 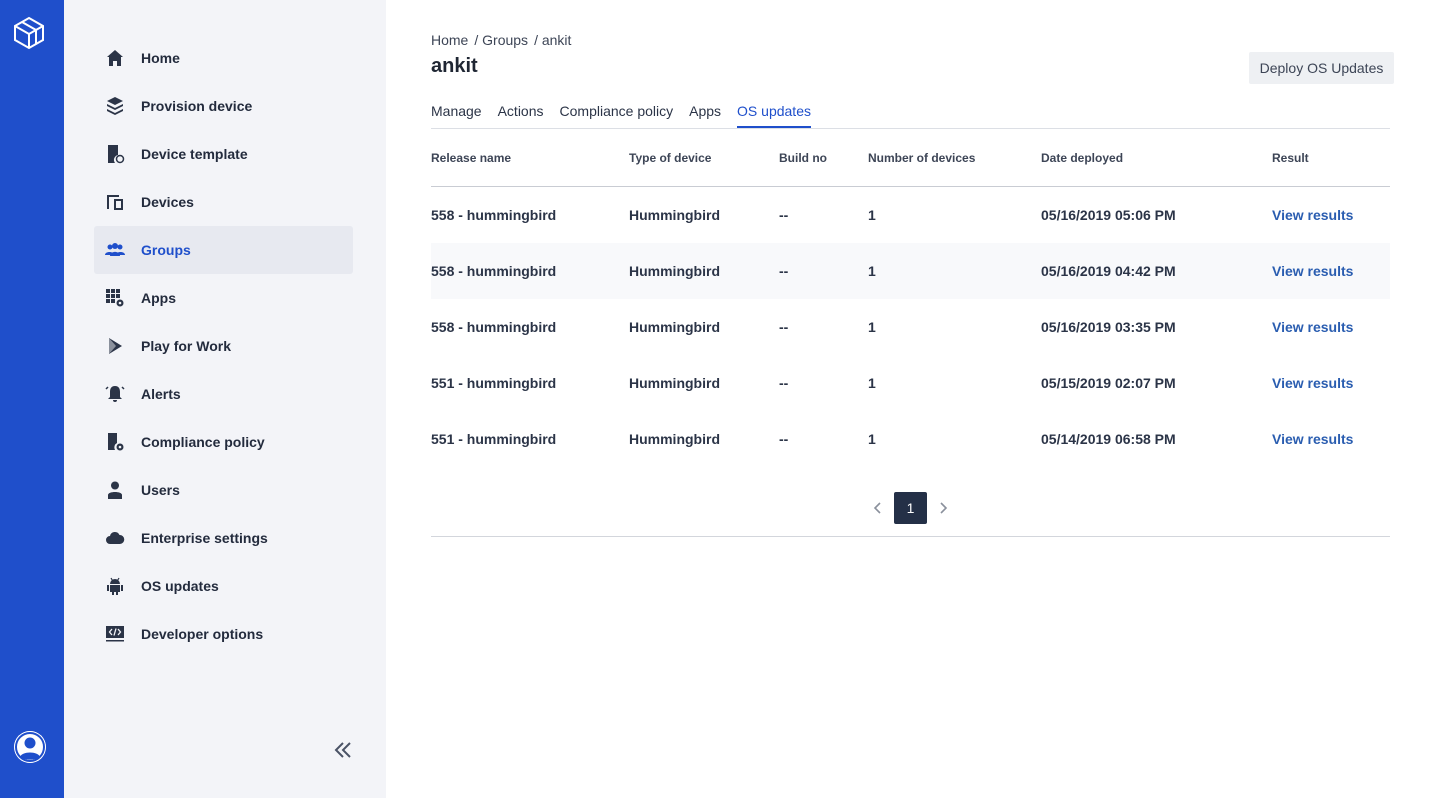 I want to click on sidebar-item-devices: Devices, so click(x=223, y=202).